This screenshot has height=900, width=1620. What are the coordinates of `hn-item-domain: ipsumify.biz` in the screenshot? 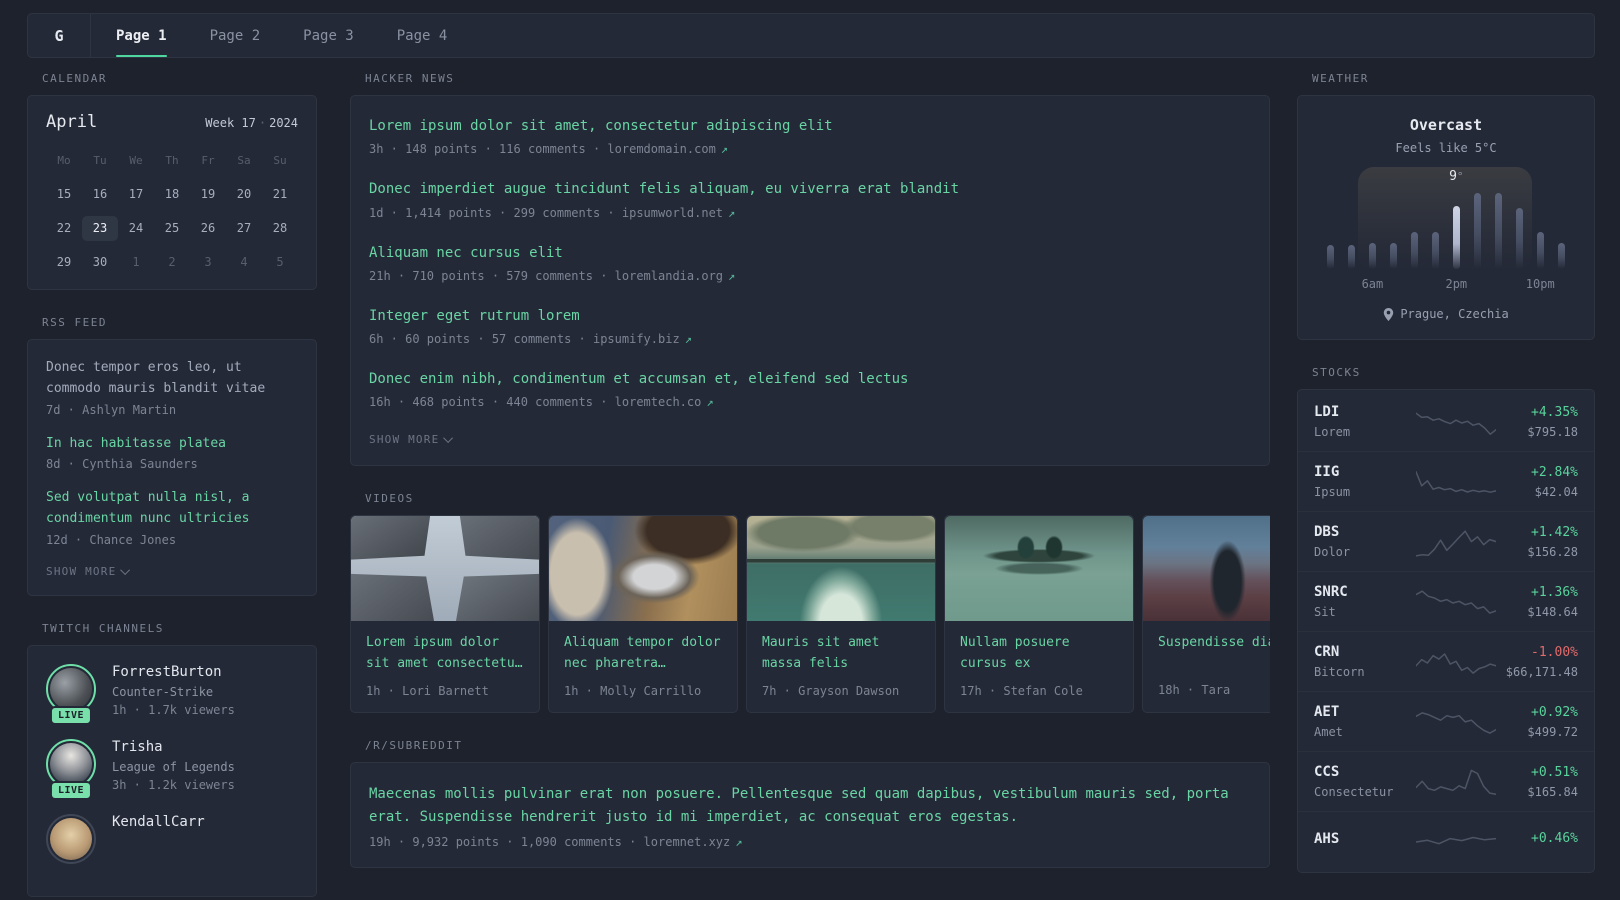 It's located at (636, 339).